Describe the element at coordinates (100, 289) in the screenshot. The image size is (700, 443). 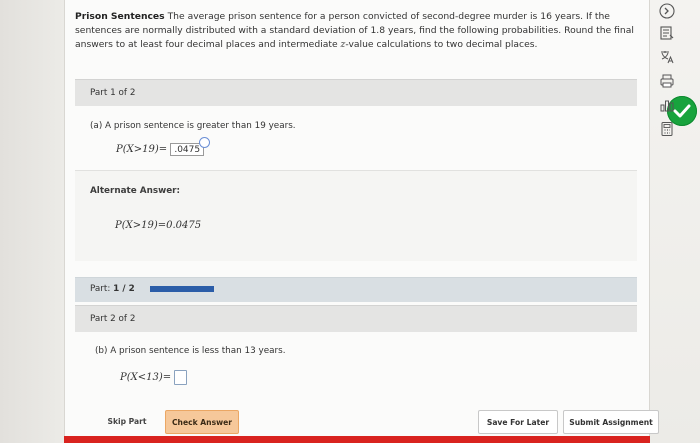
I see `progress-prefix: Part:` at that location.